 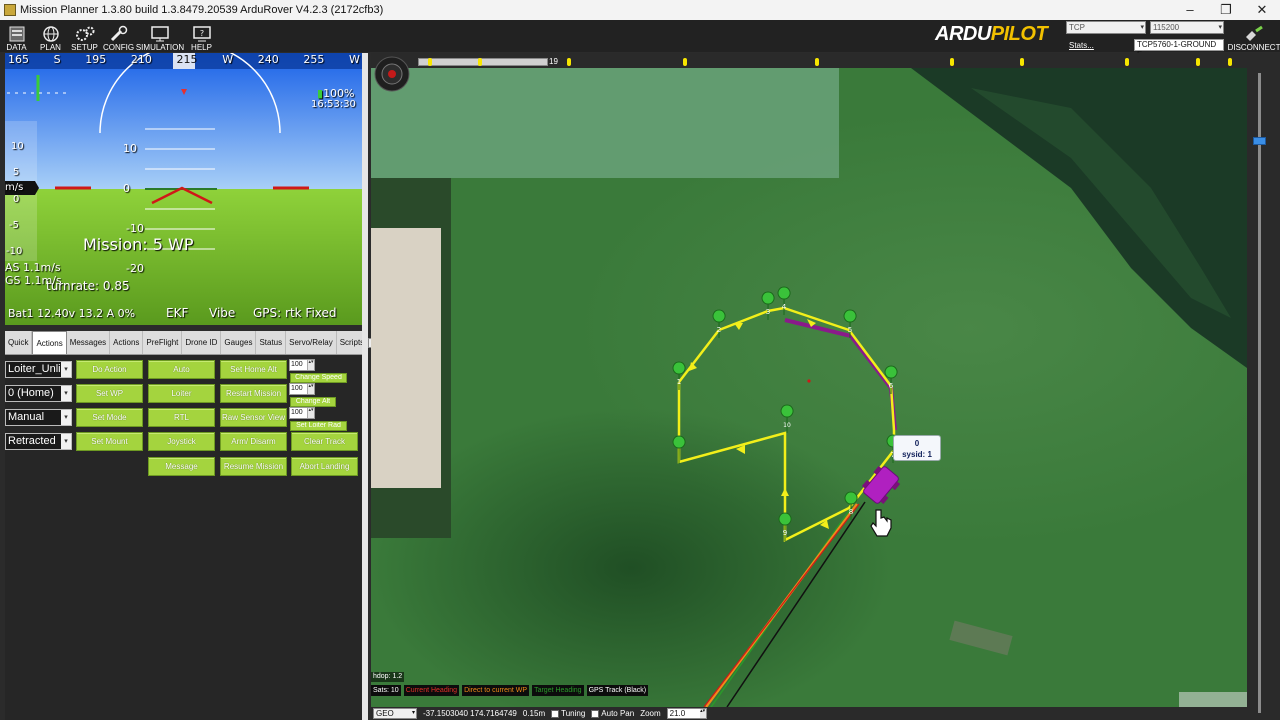 I want to click on plug-icon, so click(x=1254, y=34).